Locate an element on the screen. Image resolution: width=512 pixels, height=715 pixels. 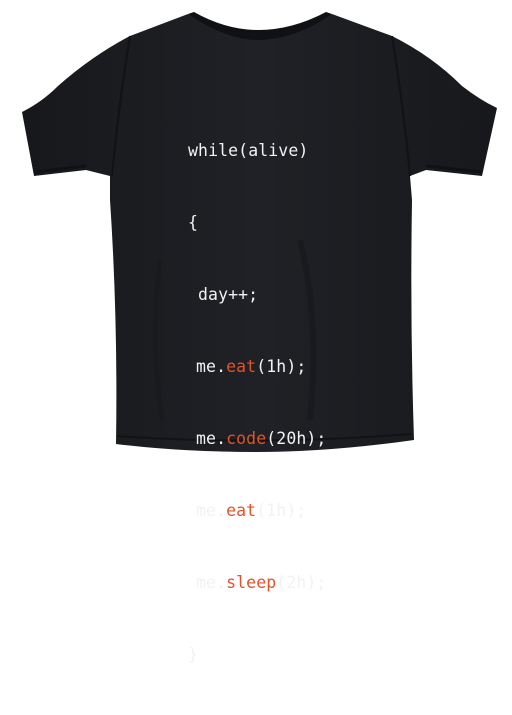
code-line-eat-2: me.eat(1h); is located at coordinates (288, 511).